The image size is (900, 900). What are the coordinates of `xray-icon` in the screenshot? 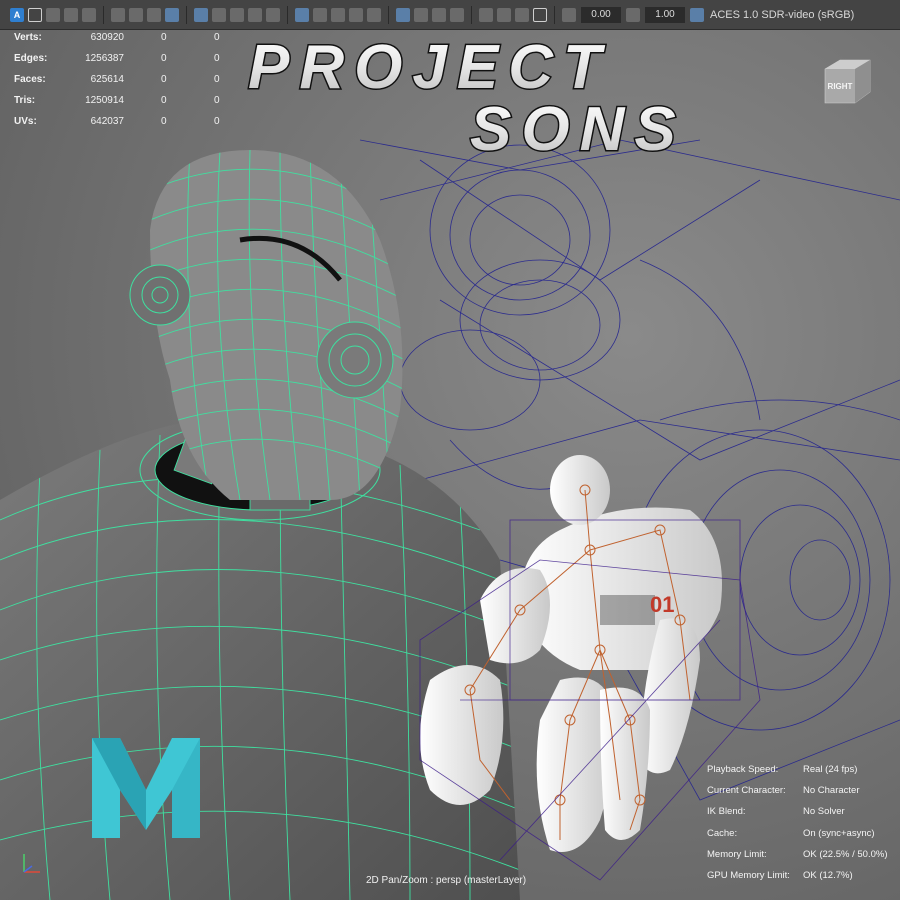 It's located at (338, 14).